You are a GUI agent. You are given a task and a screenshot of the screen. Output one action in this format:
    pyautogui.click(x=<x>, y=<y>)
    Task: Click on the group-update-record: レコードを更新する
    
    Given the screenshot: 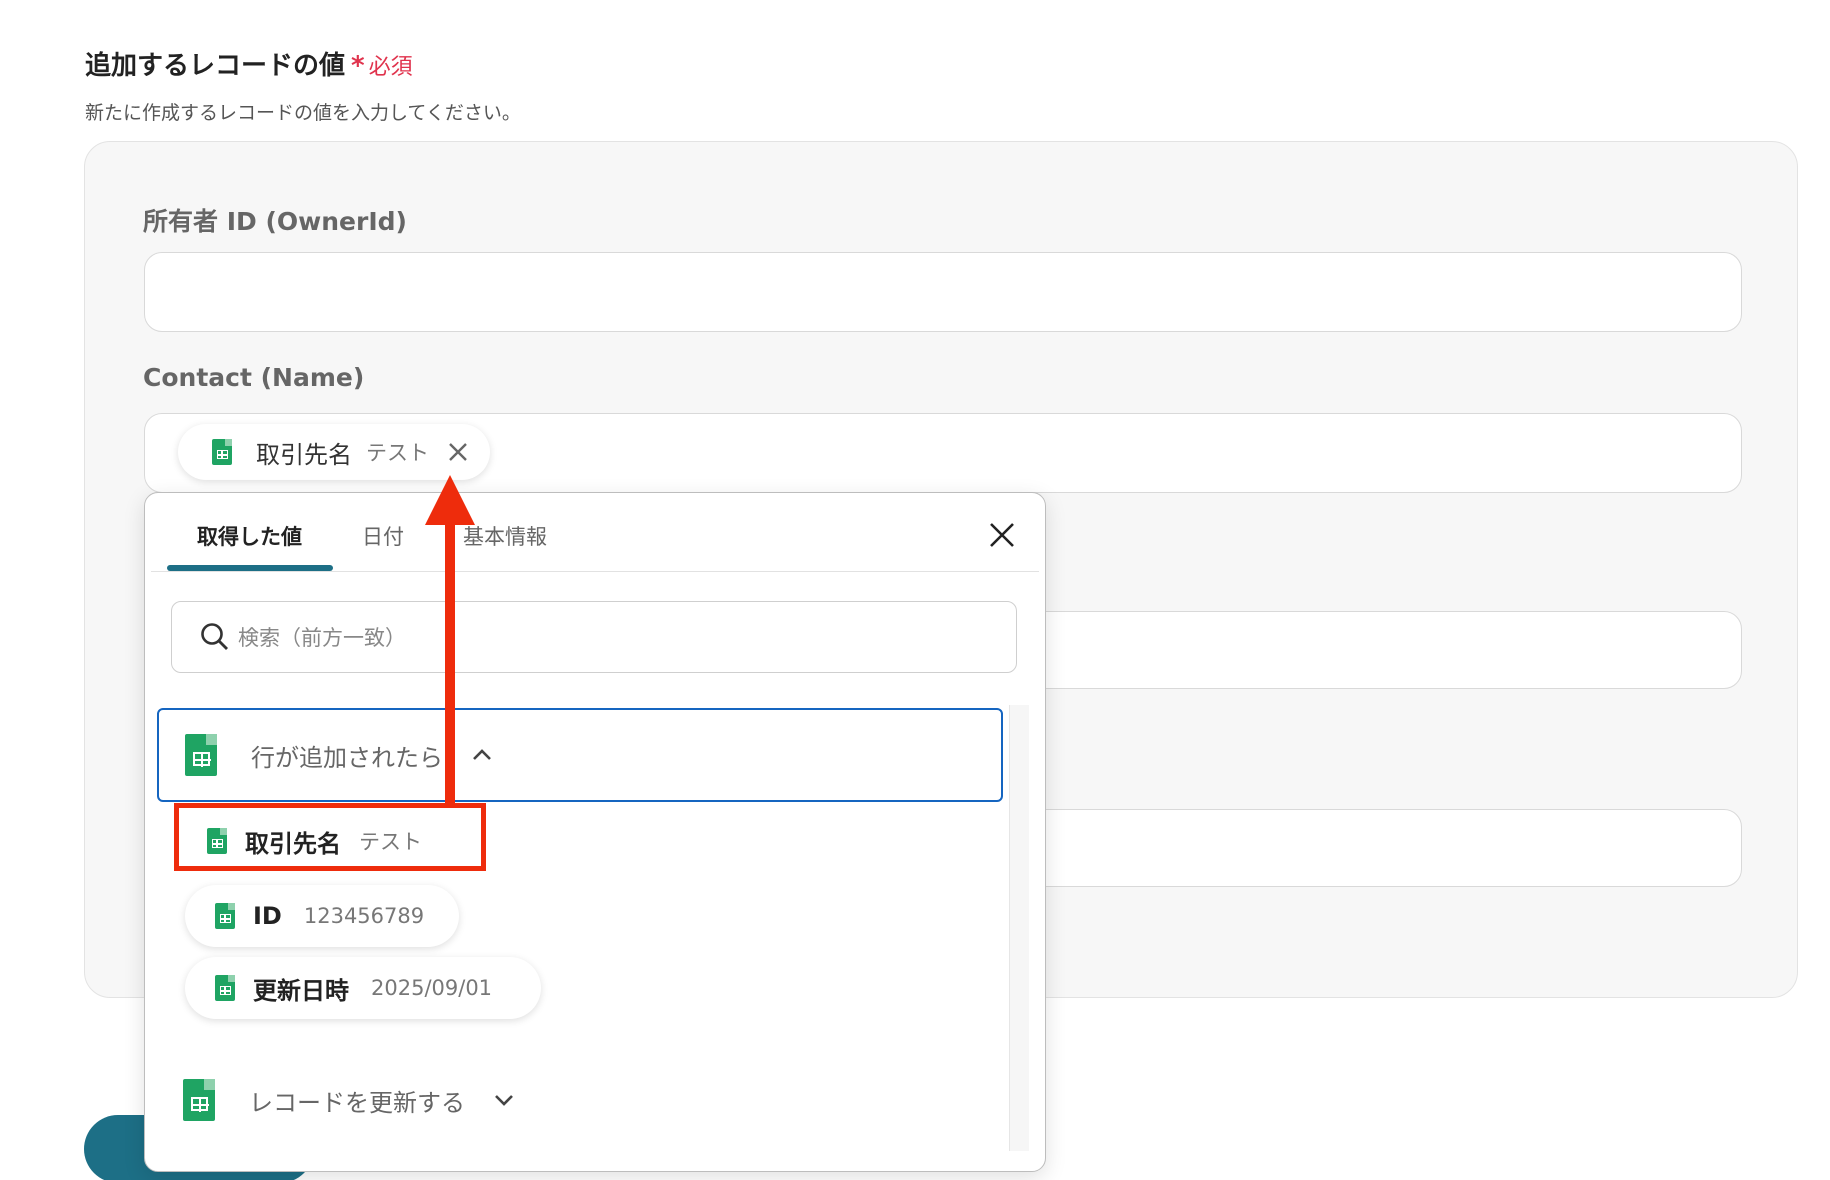 What is the action you would take?
    pyautogui.click(x=349, y=1100)
    